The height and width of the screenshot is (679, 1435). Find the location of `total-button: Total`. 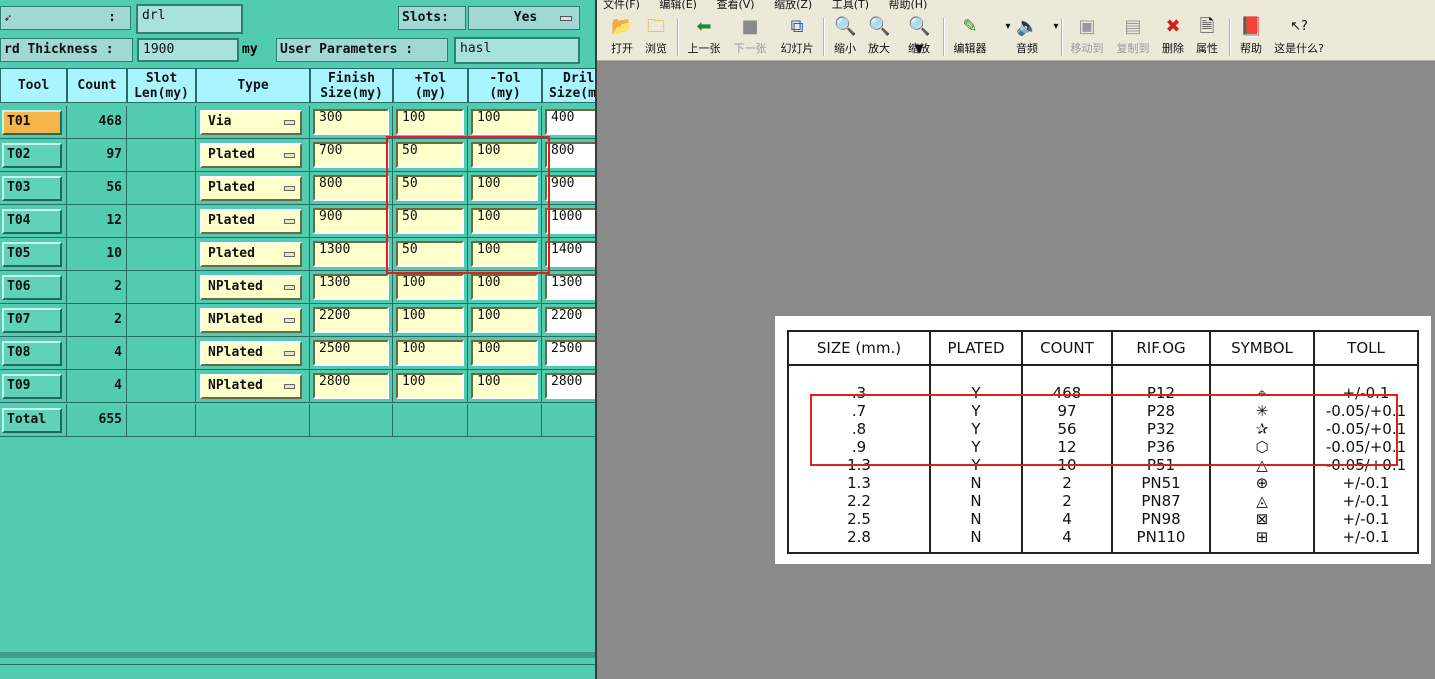

total-button: Total is located at coordinates (32, 420).